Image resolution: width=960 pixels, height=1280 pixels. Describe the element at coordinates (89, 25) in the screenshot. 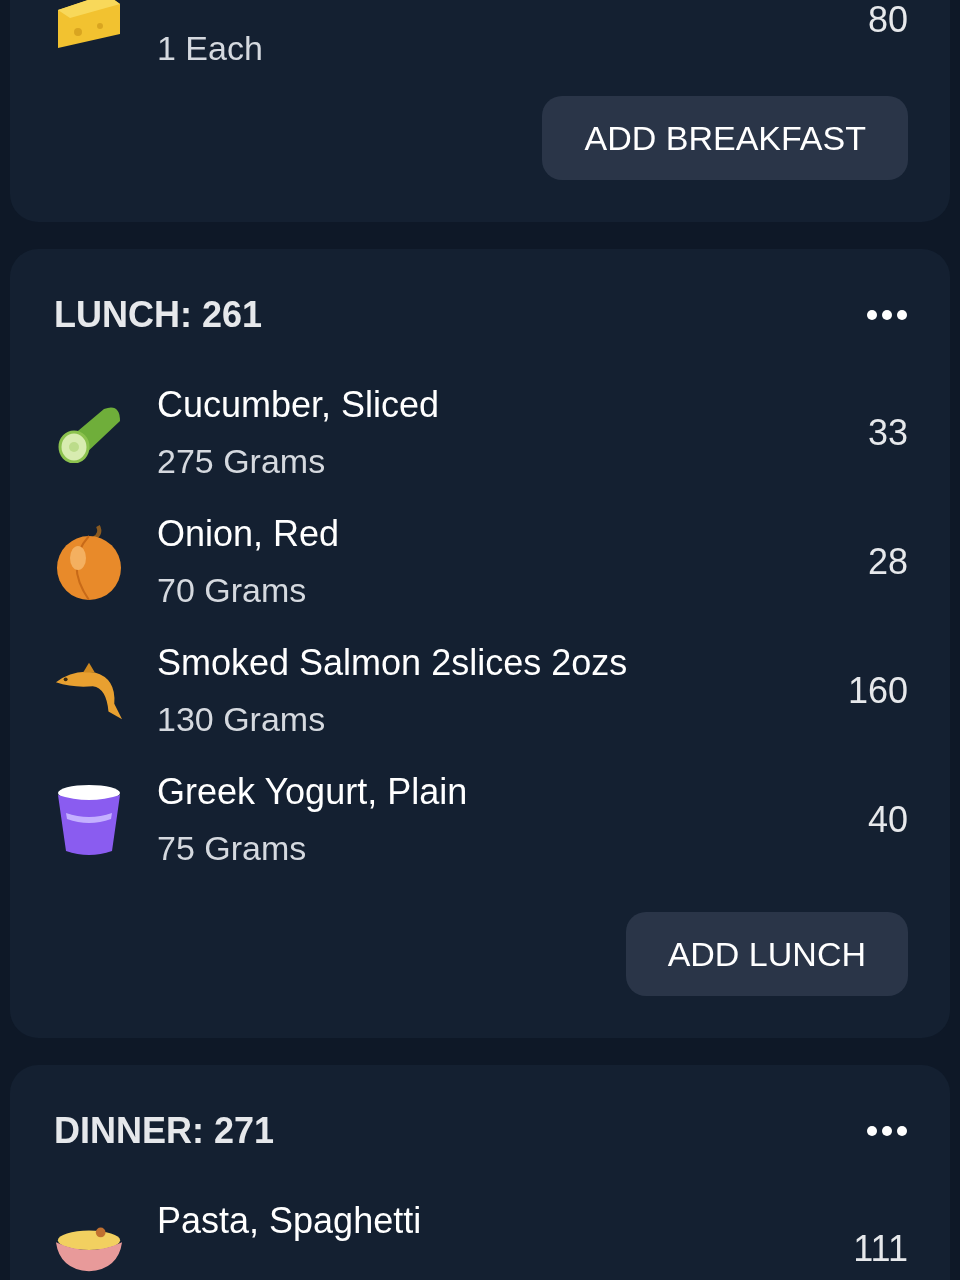

I see `cheese-icon` at that location.